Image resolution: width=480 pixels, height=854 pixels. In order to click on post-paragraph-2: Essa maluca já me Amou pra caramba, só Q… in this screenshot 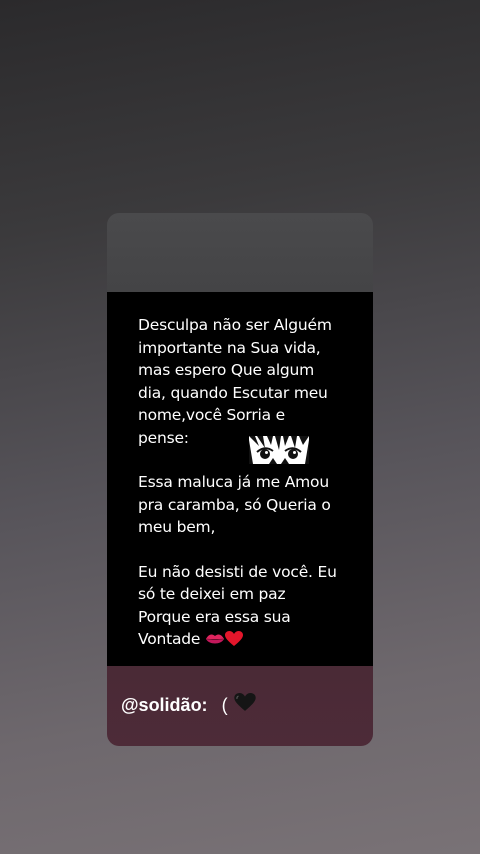, I will do `click(234, 504)`.